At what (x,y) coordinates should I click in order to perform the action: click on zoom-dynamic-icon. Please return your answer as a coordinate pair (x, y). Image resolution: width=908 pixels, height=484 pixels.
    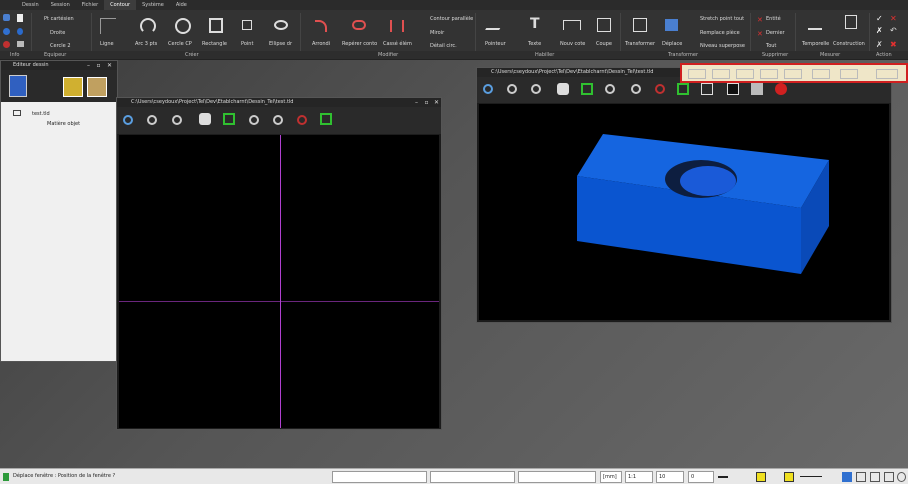
    Looking at the image, I should click on (302, 120).